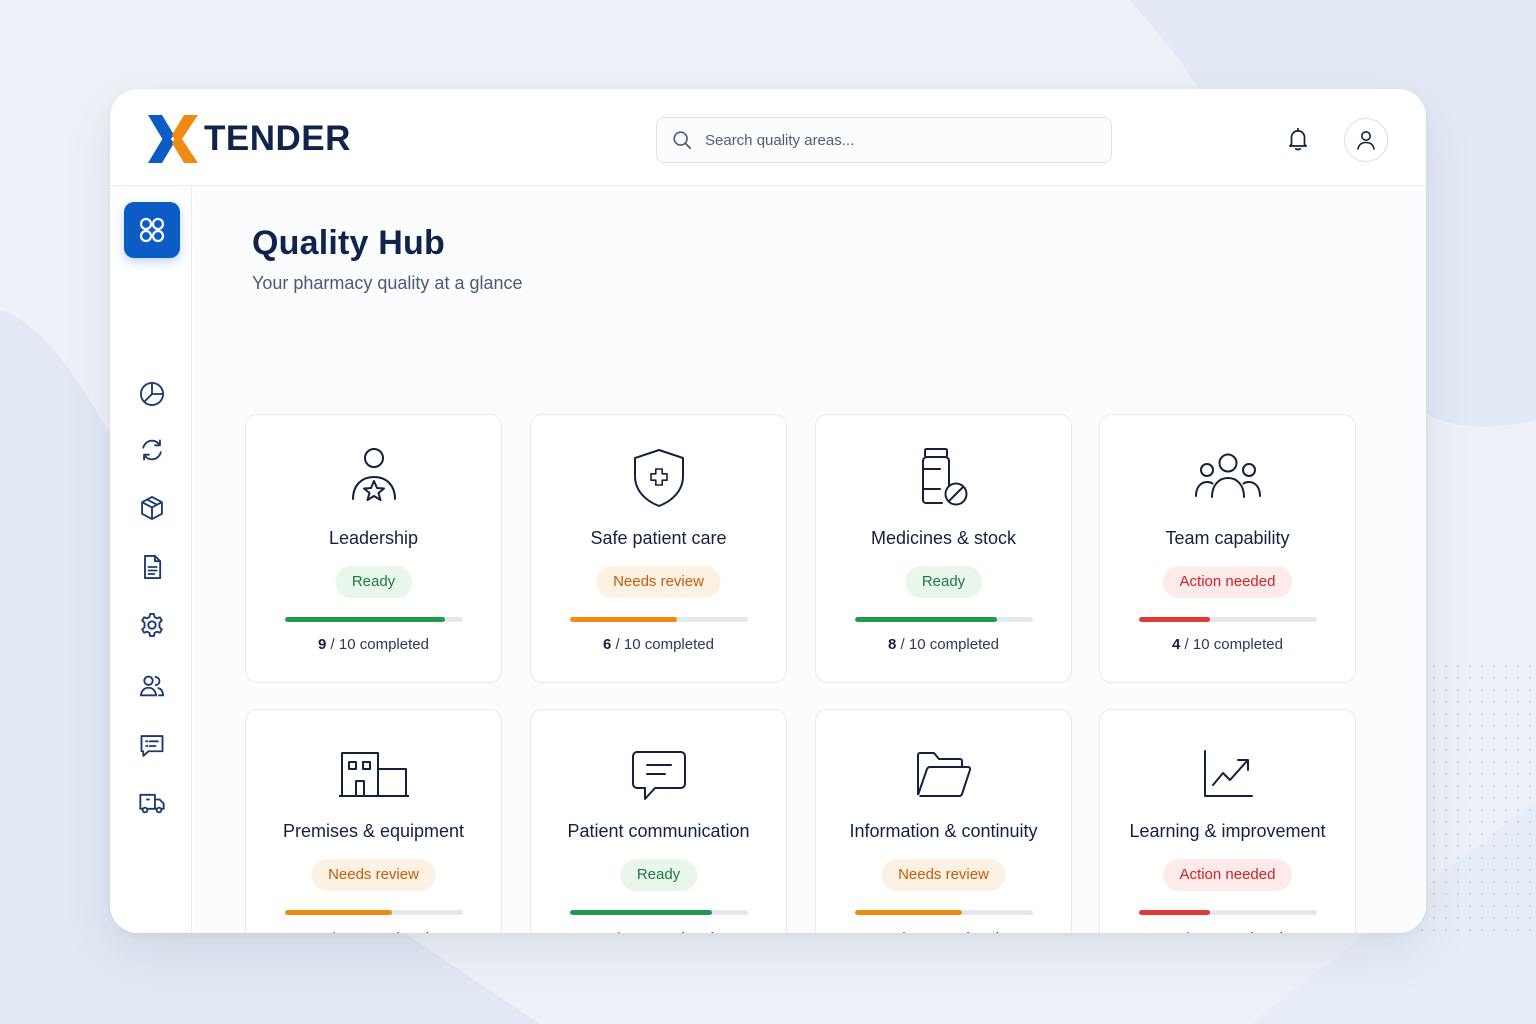 The image size is (1536, 1024). Describe the element at coordinates (1227, 538) in the screenshot. I see `card-title: Team capability` at that location.